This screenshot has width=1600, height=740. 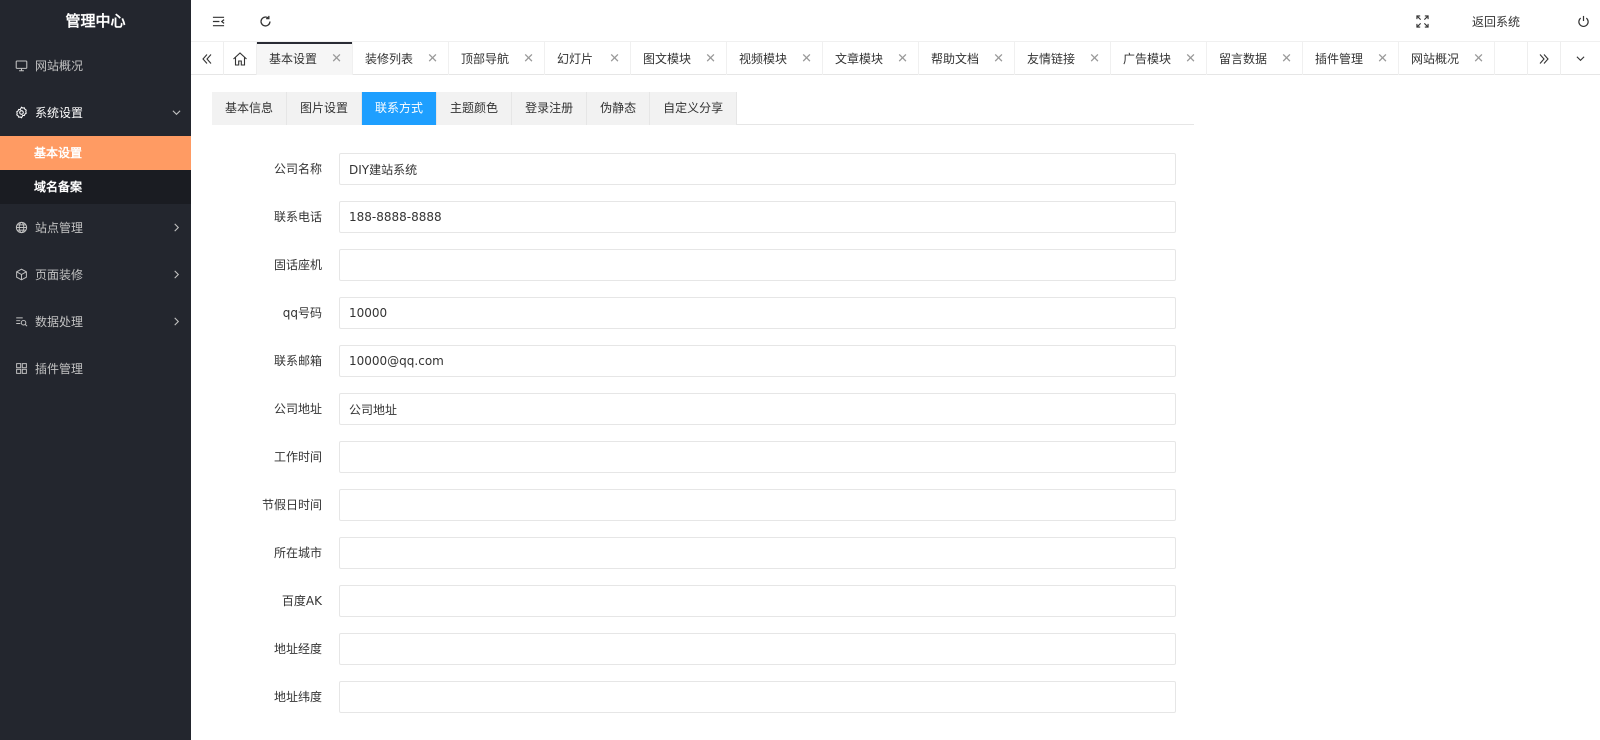 I want to click on field-label: 公司名称, so click(x=297, y=169).